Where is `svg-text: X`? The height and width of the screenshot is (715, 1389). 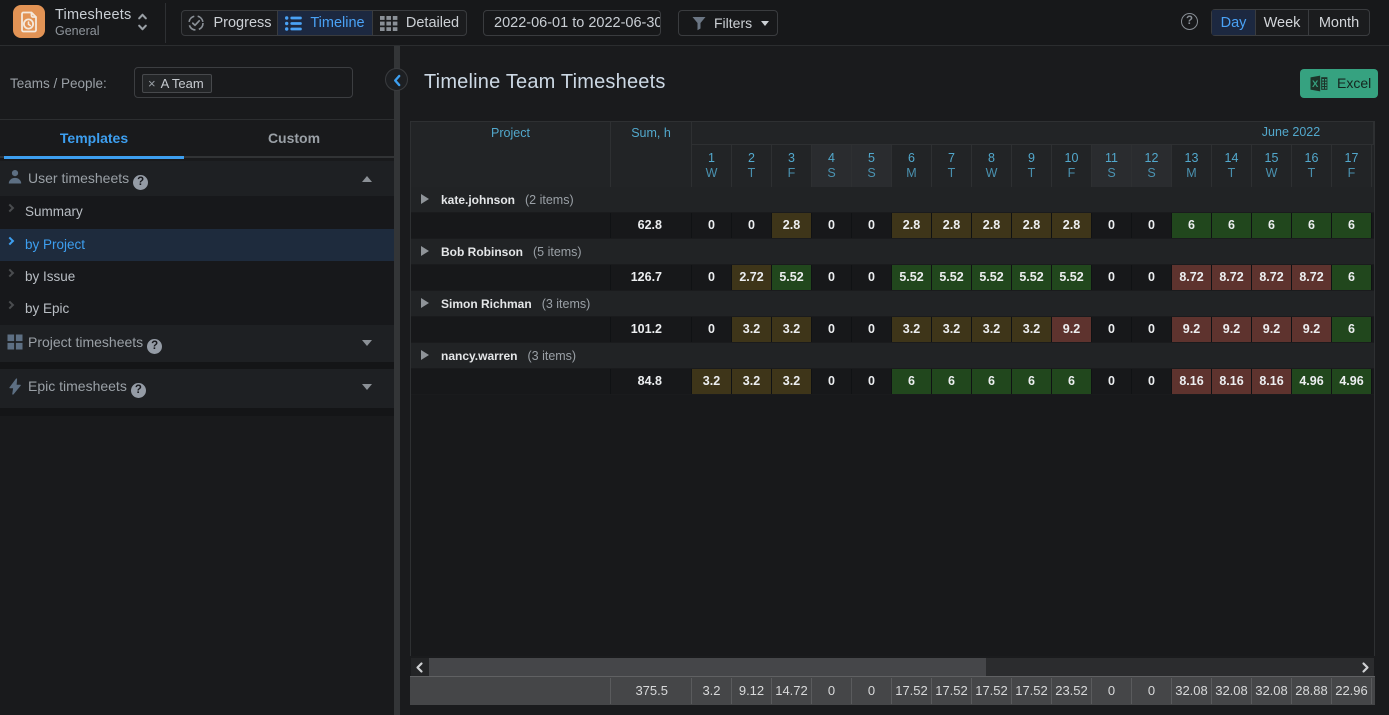 svg-text: X is located at coordinates (1315, 84).